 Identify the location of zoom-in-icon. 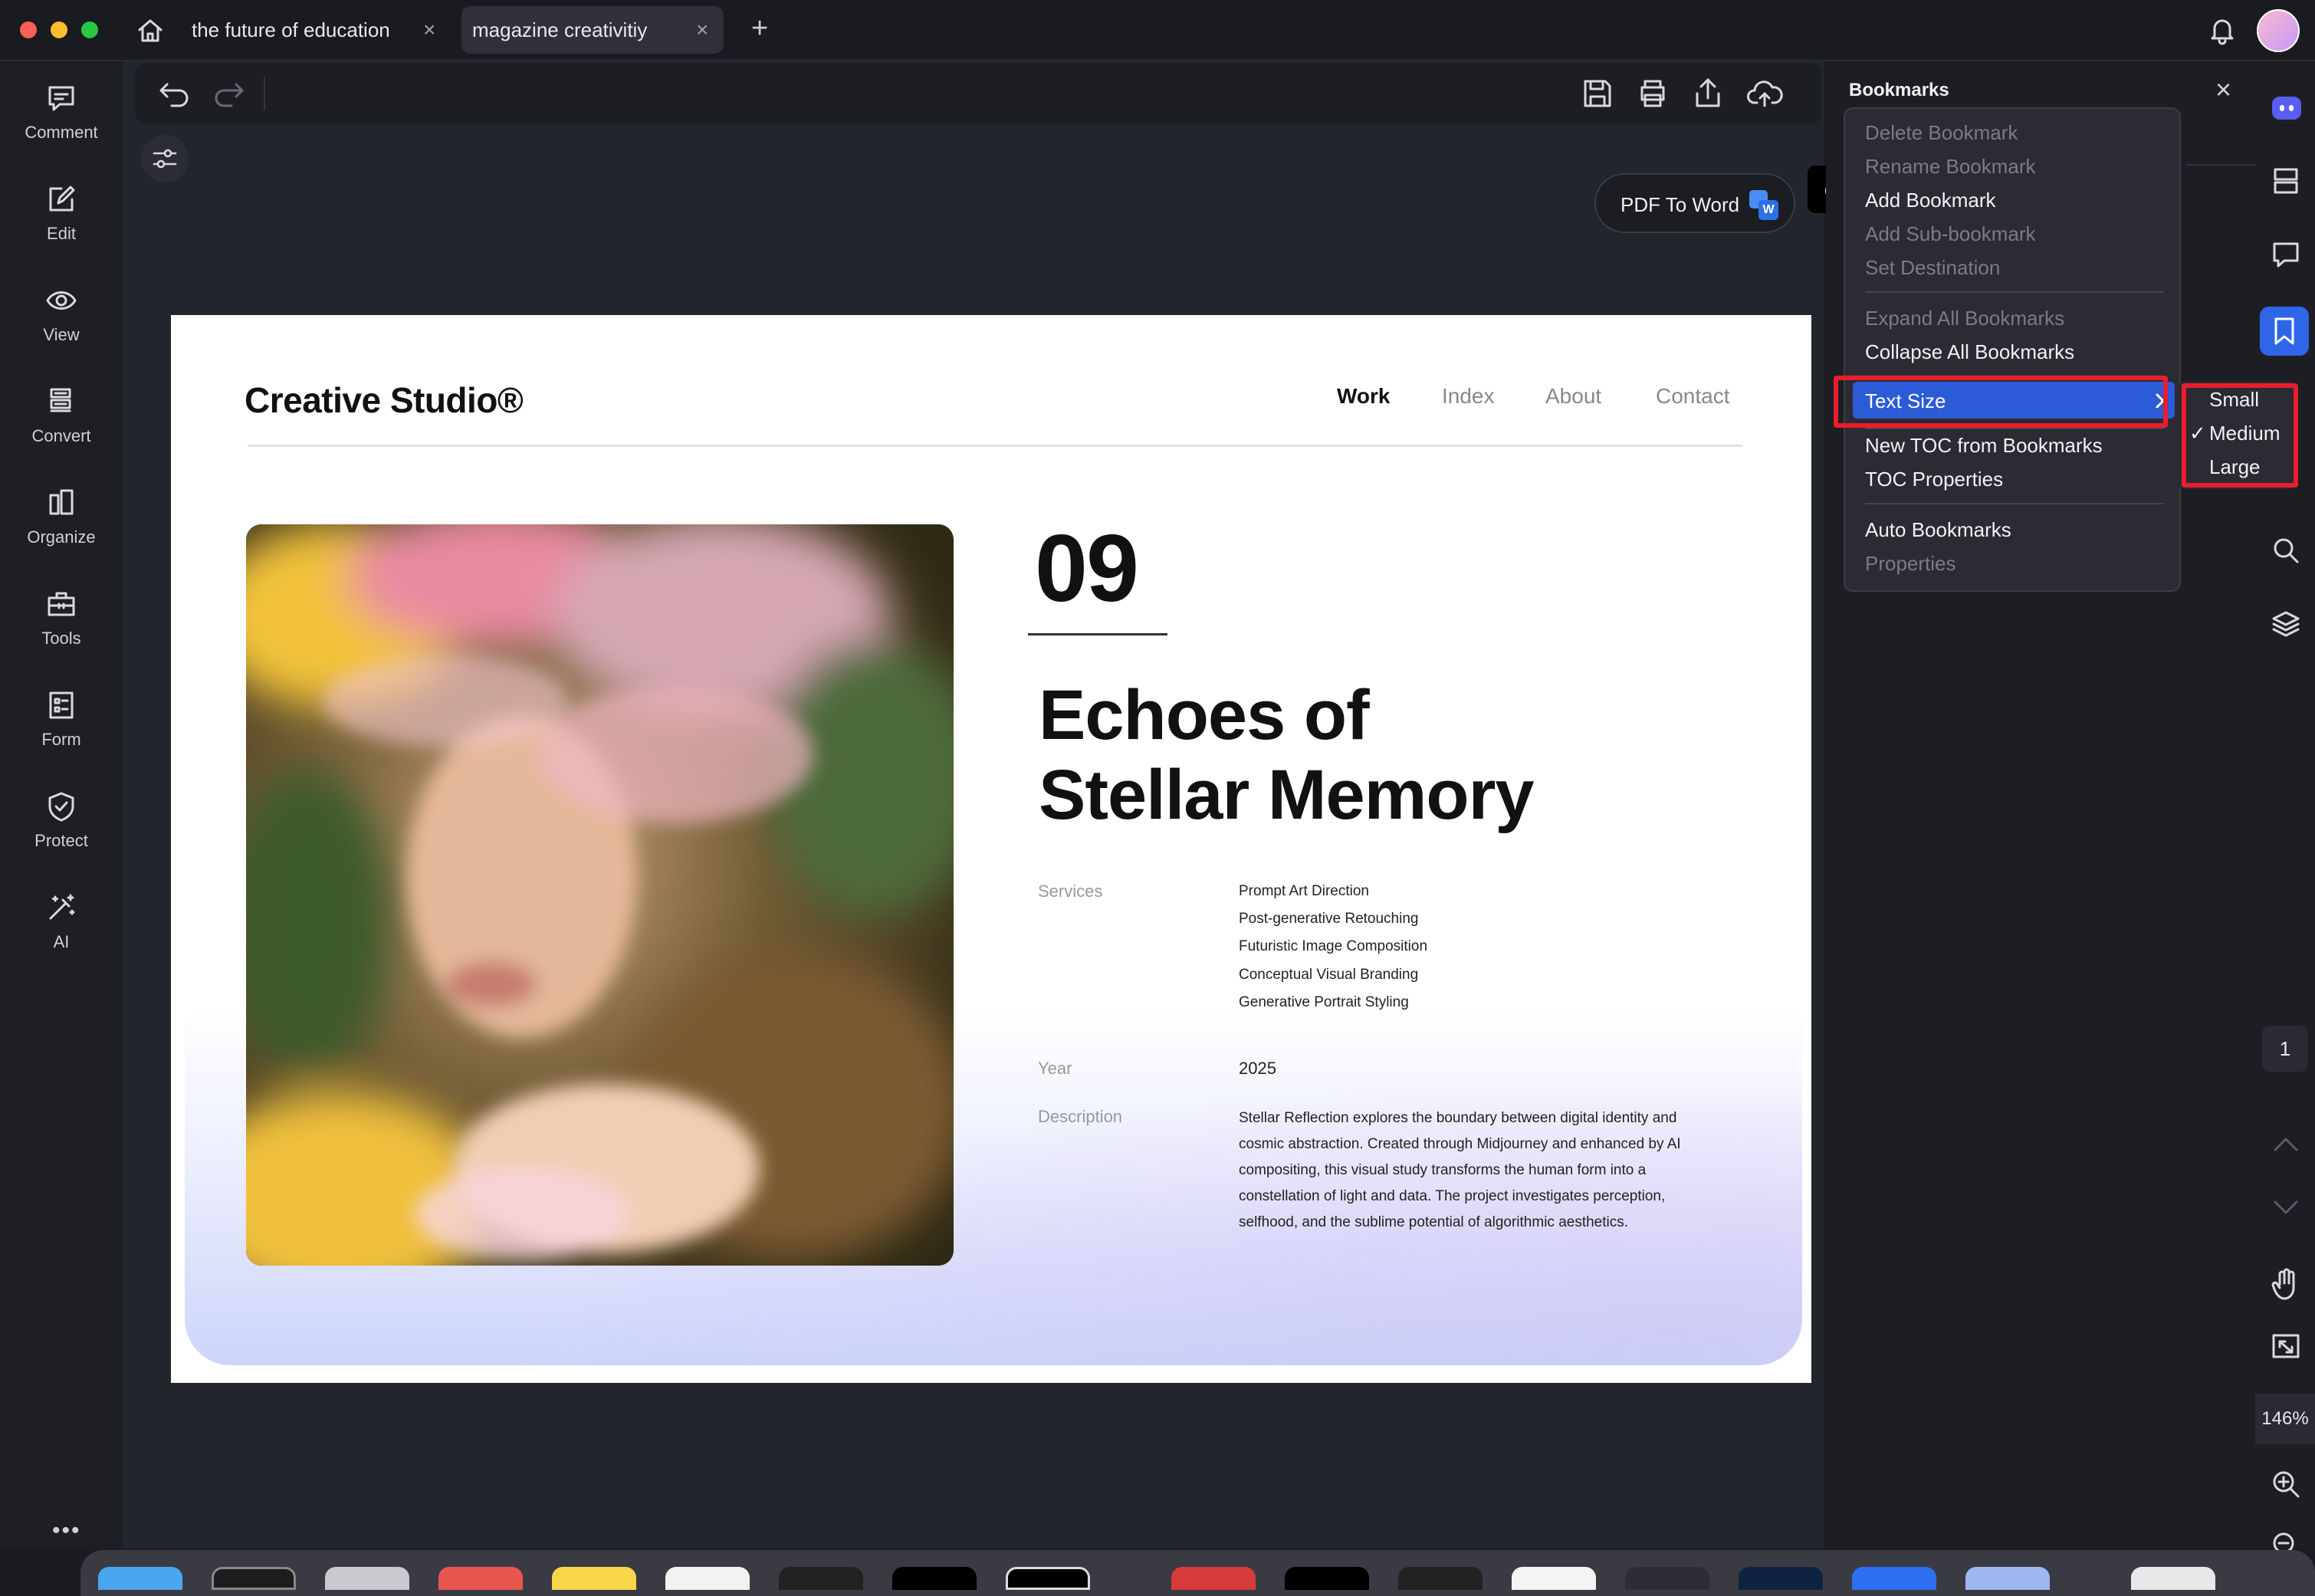
(2286, 1484).